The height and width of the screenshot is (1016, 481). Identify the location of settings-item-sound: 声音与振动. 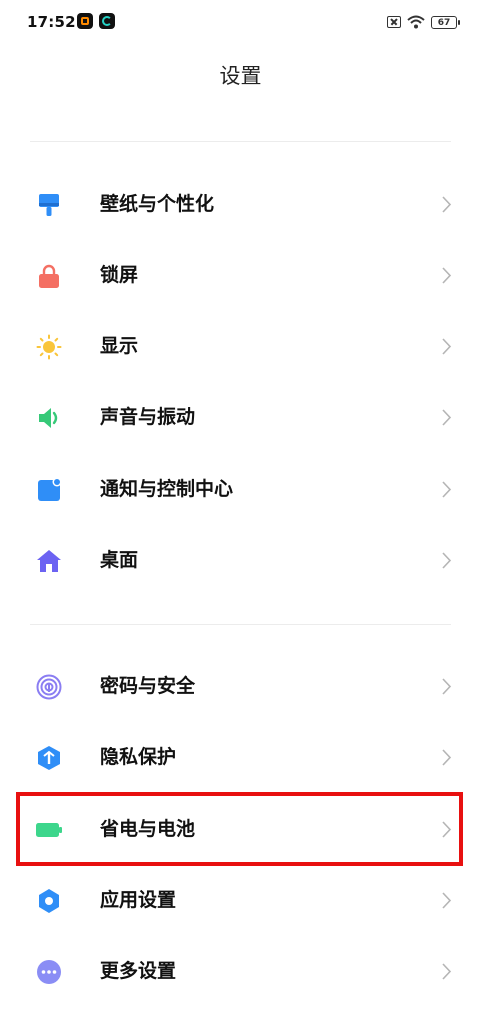
(240, 417).